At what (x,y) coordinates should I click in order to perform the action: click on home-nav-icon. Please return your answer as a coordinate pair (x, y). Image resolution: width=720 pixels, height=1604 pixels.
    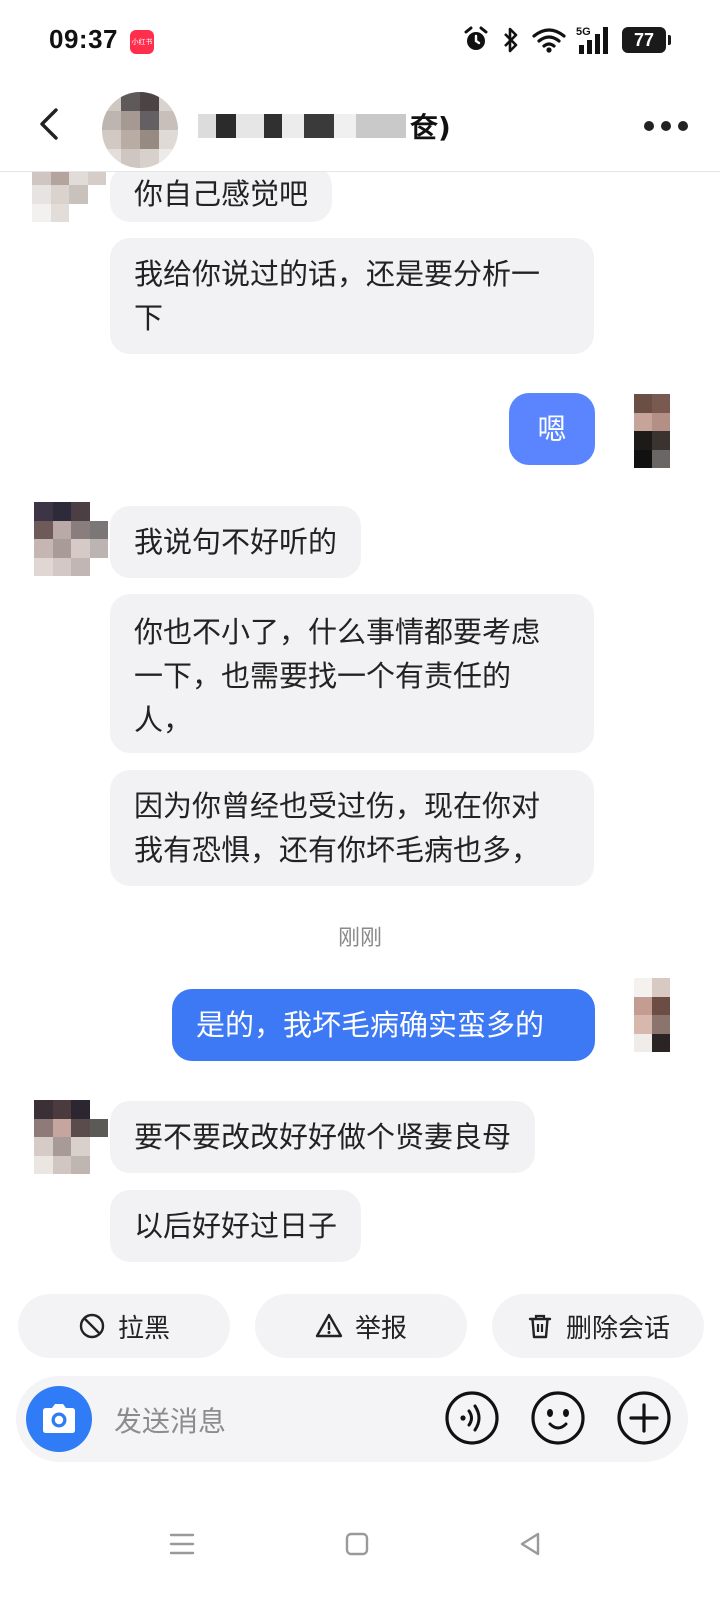
    Looking at the image, I should click on (357, 1544).